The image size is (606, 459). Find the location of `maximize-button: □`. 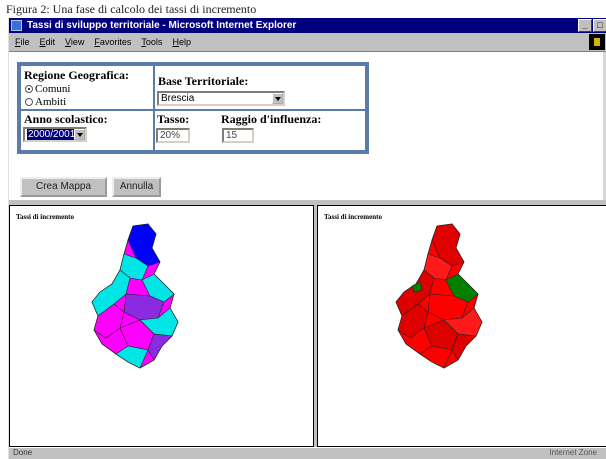

maximize-button: □ is located at coordinates (599, 25).